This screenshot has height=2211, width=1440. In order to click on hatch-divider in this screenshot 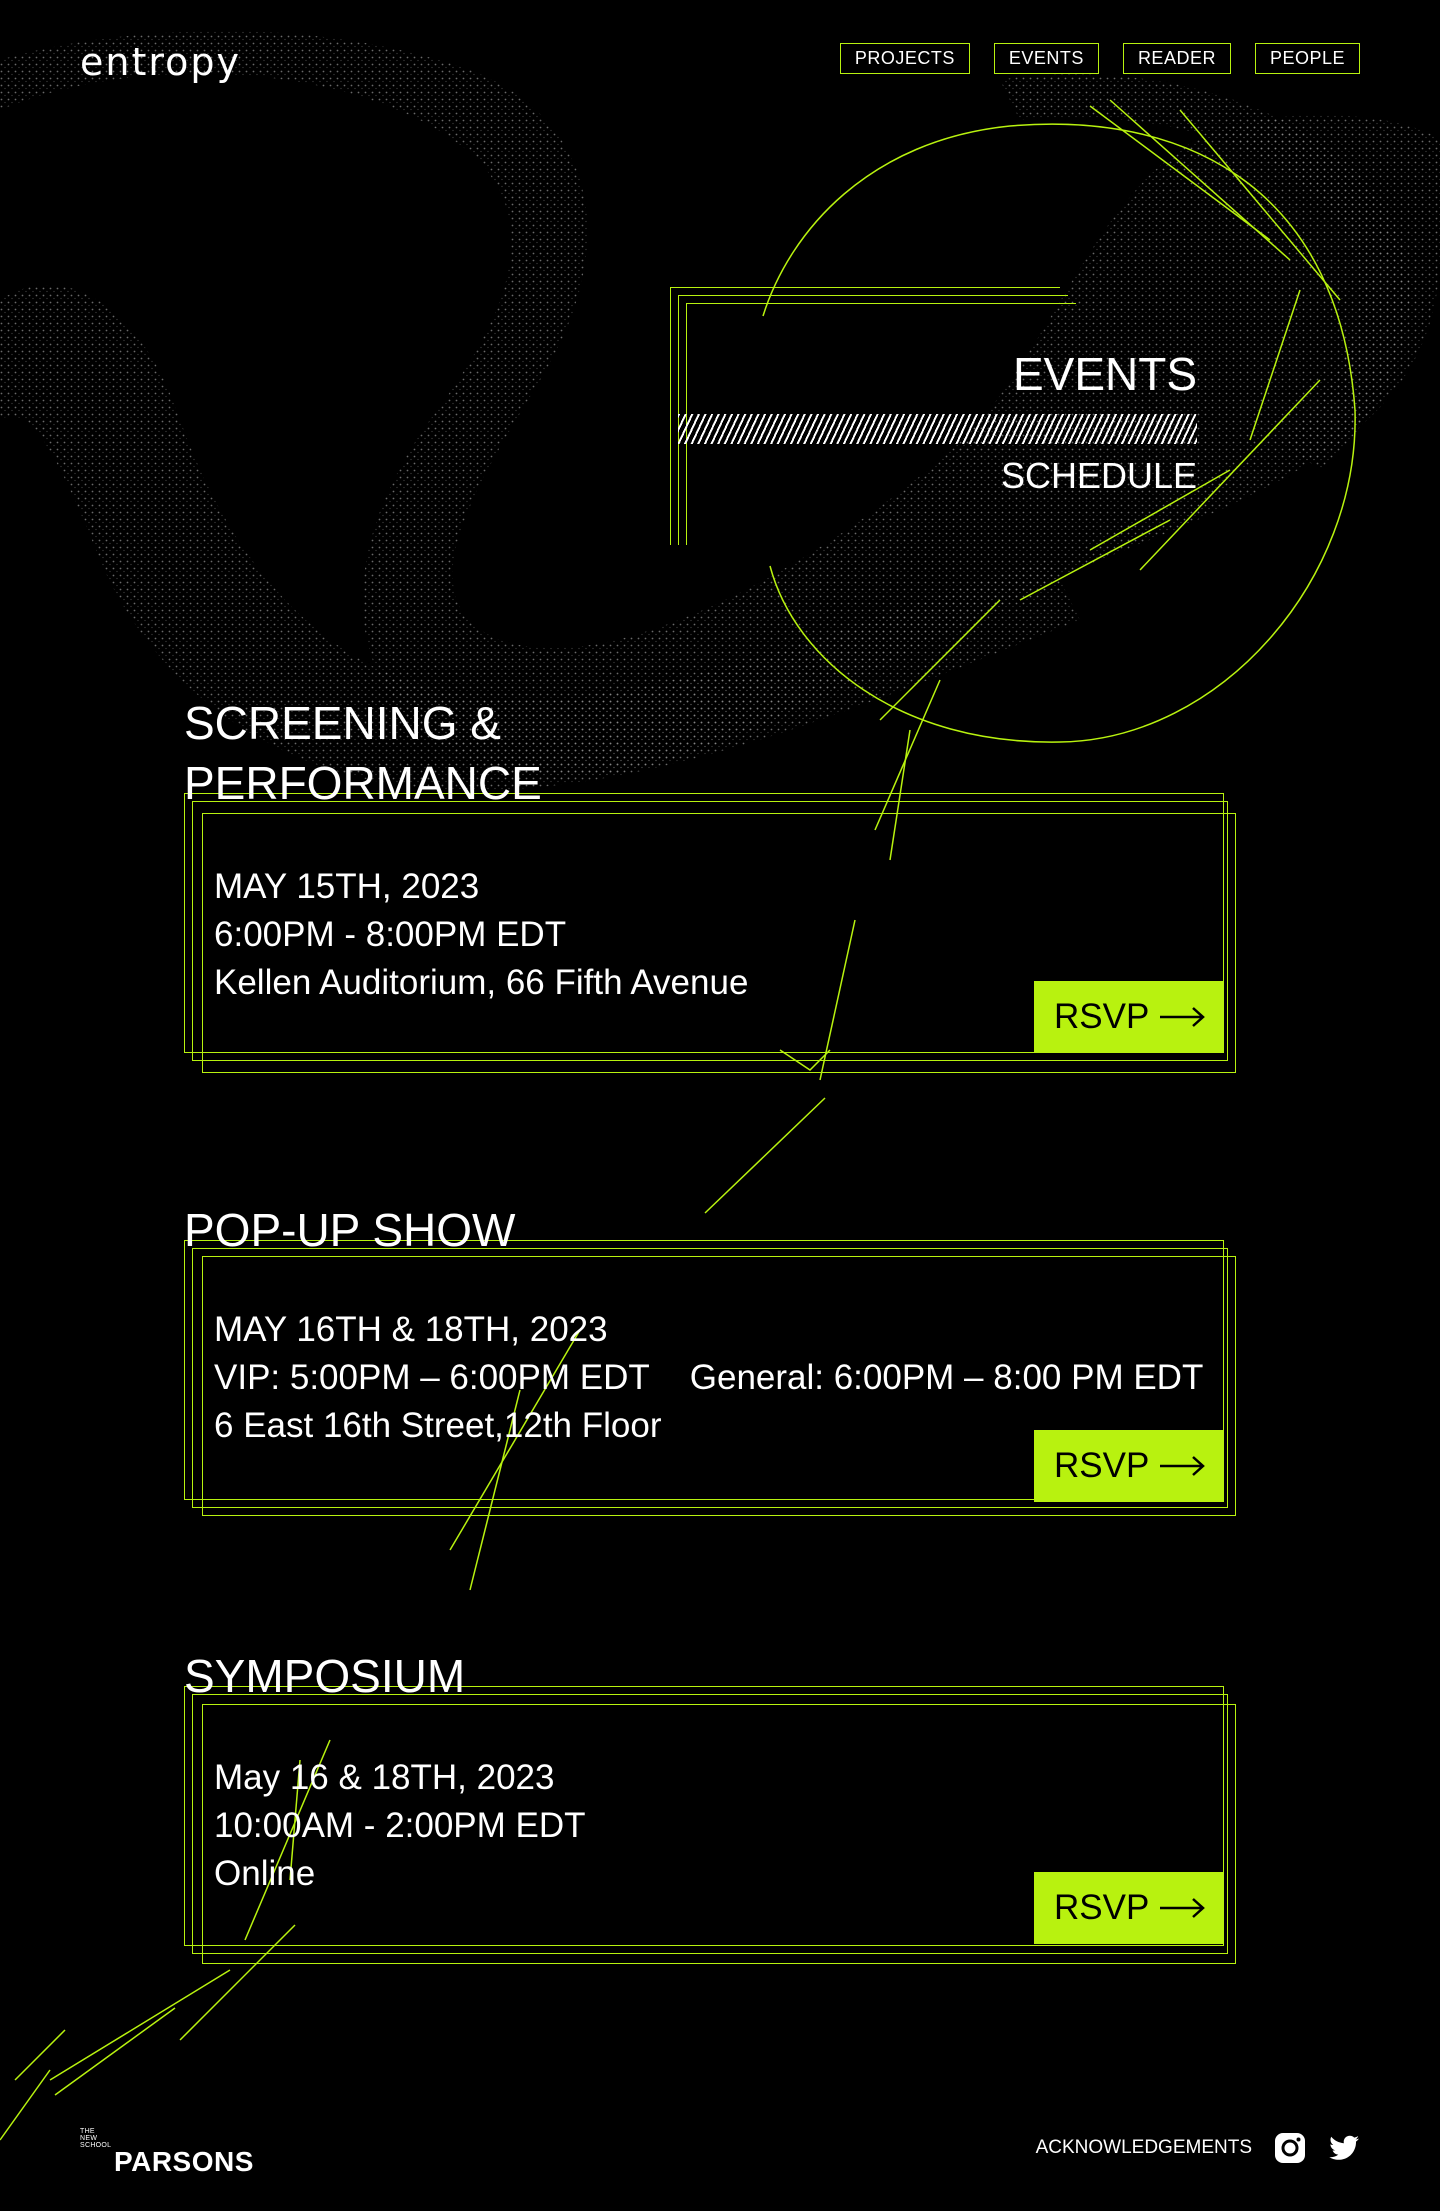, I will do `click(937, 429)`.